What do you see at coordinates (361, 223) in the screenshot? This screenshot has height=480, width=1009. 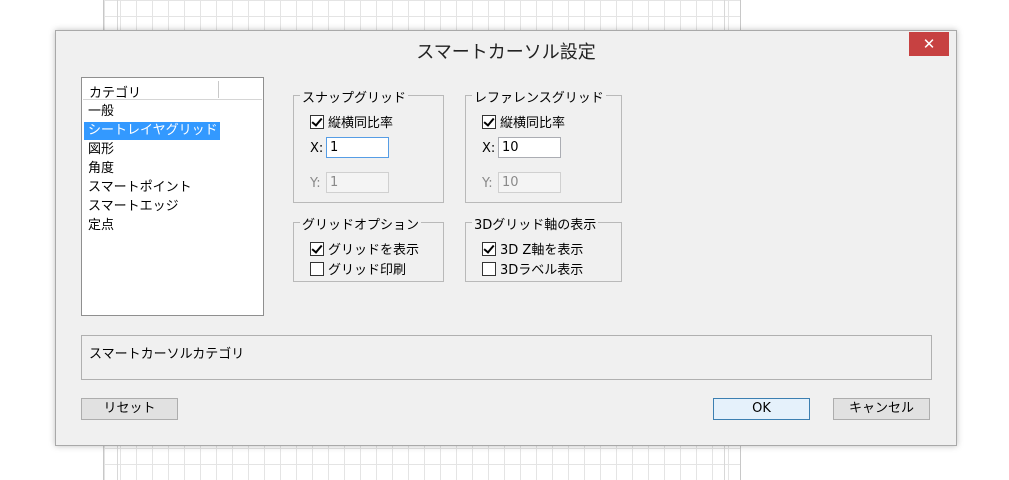 I see `grid-options-title: グリッドオプション` at bounding box center [361, 223].